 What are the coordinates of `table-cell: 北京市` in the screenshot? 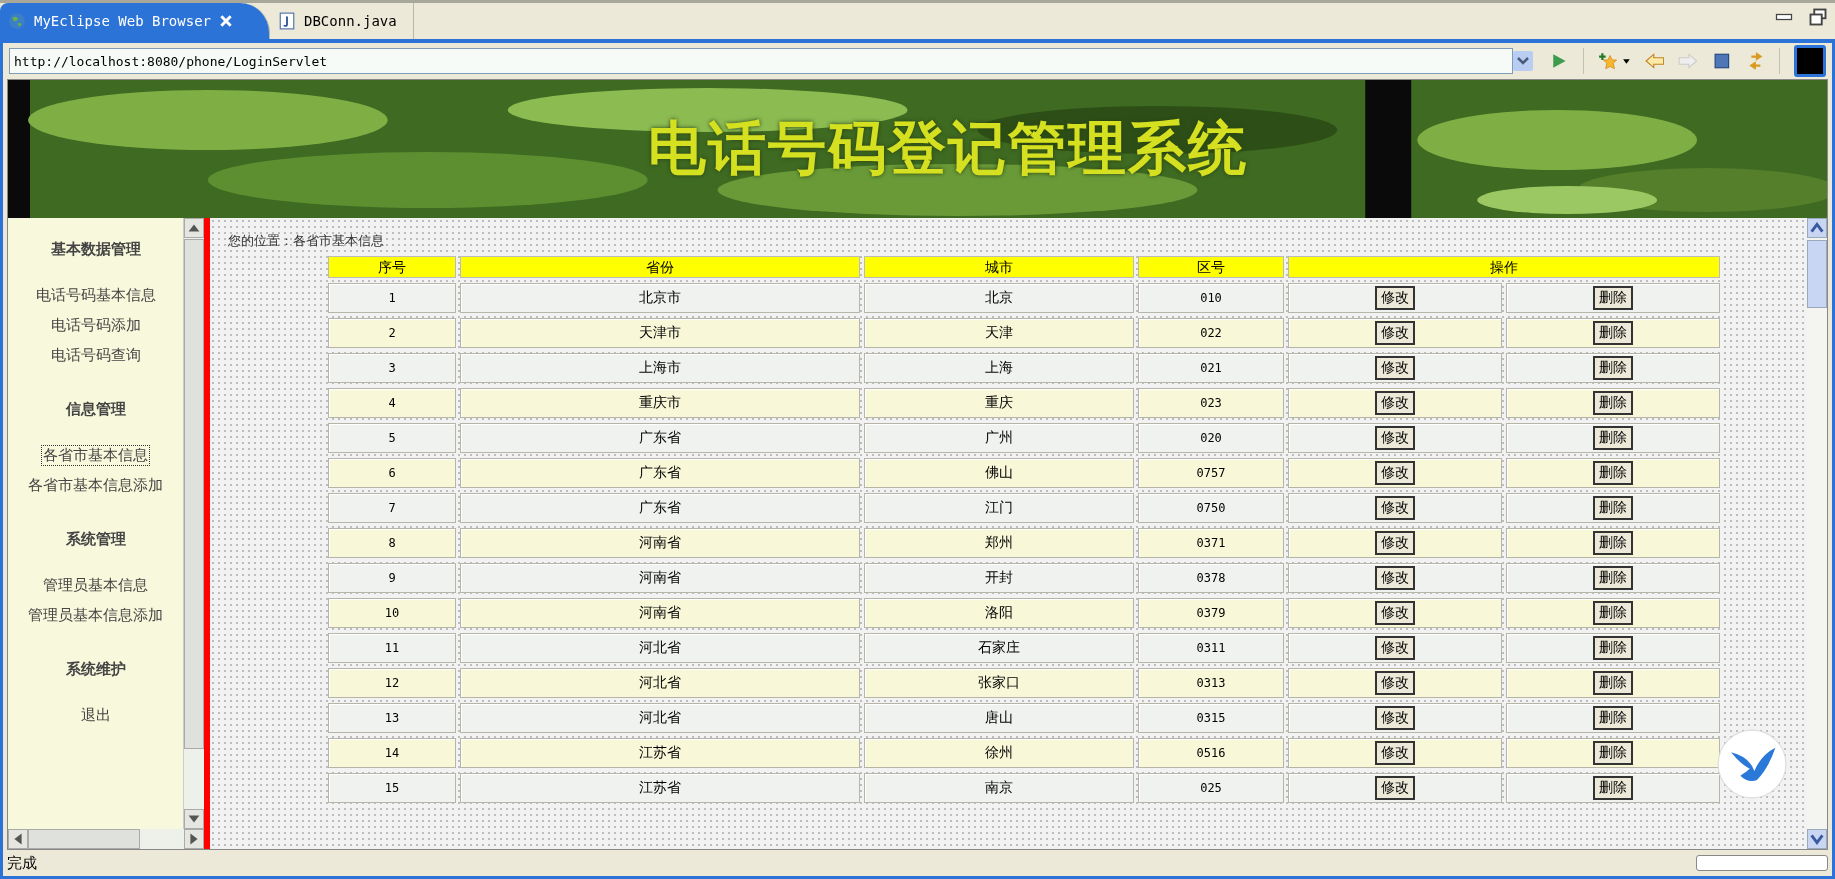 It's located at (660, 298).